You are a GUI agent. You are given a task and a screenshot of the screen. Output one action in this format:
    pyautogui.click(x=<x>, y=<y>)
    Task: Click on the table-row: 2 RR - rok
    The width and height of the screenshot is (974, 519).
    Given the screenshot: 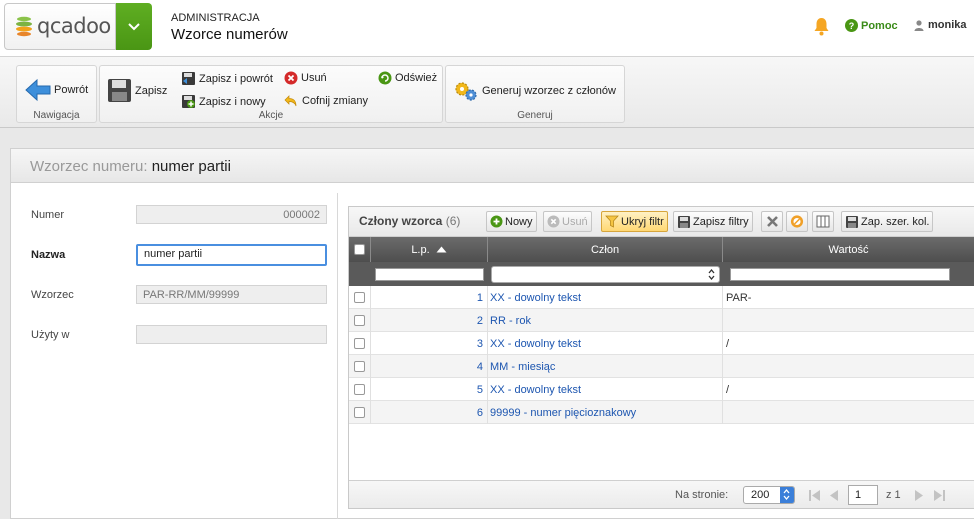 What is the action you would take?
    pyautogui.click(x=661, y=320)
    